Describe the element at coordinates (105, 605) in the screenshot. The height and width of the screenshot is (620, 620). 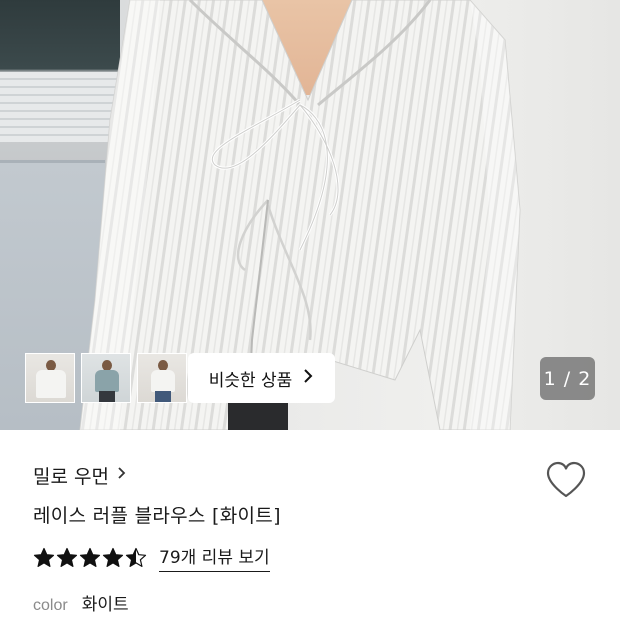
I see `option-value: 화이트` at that location.